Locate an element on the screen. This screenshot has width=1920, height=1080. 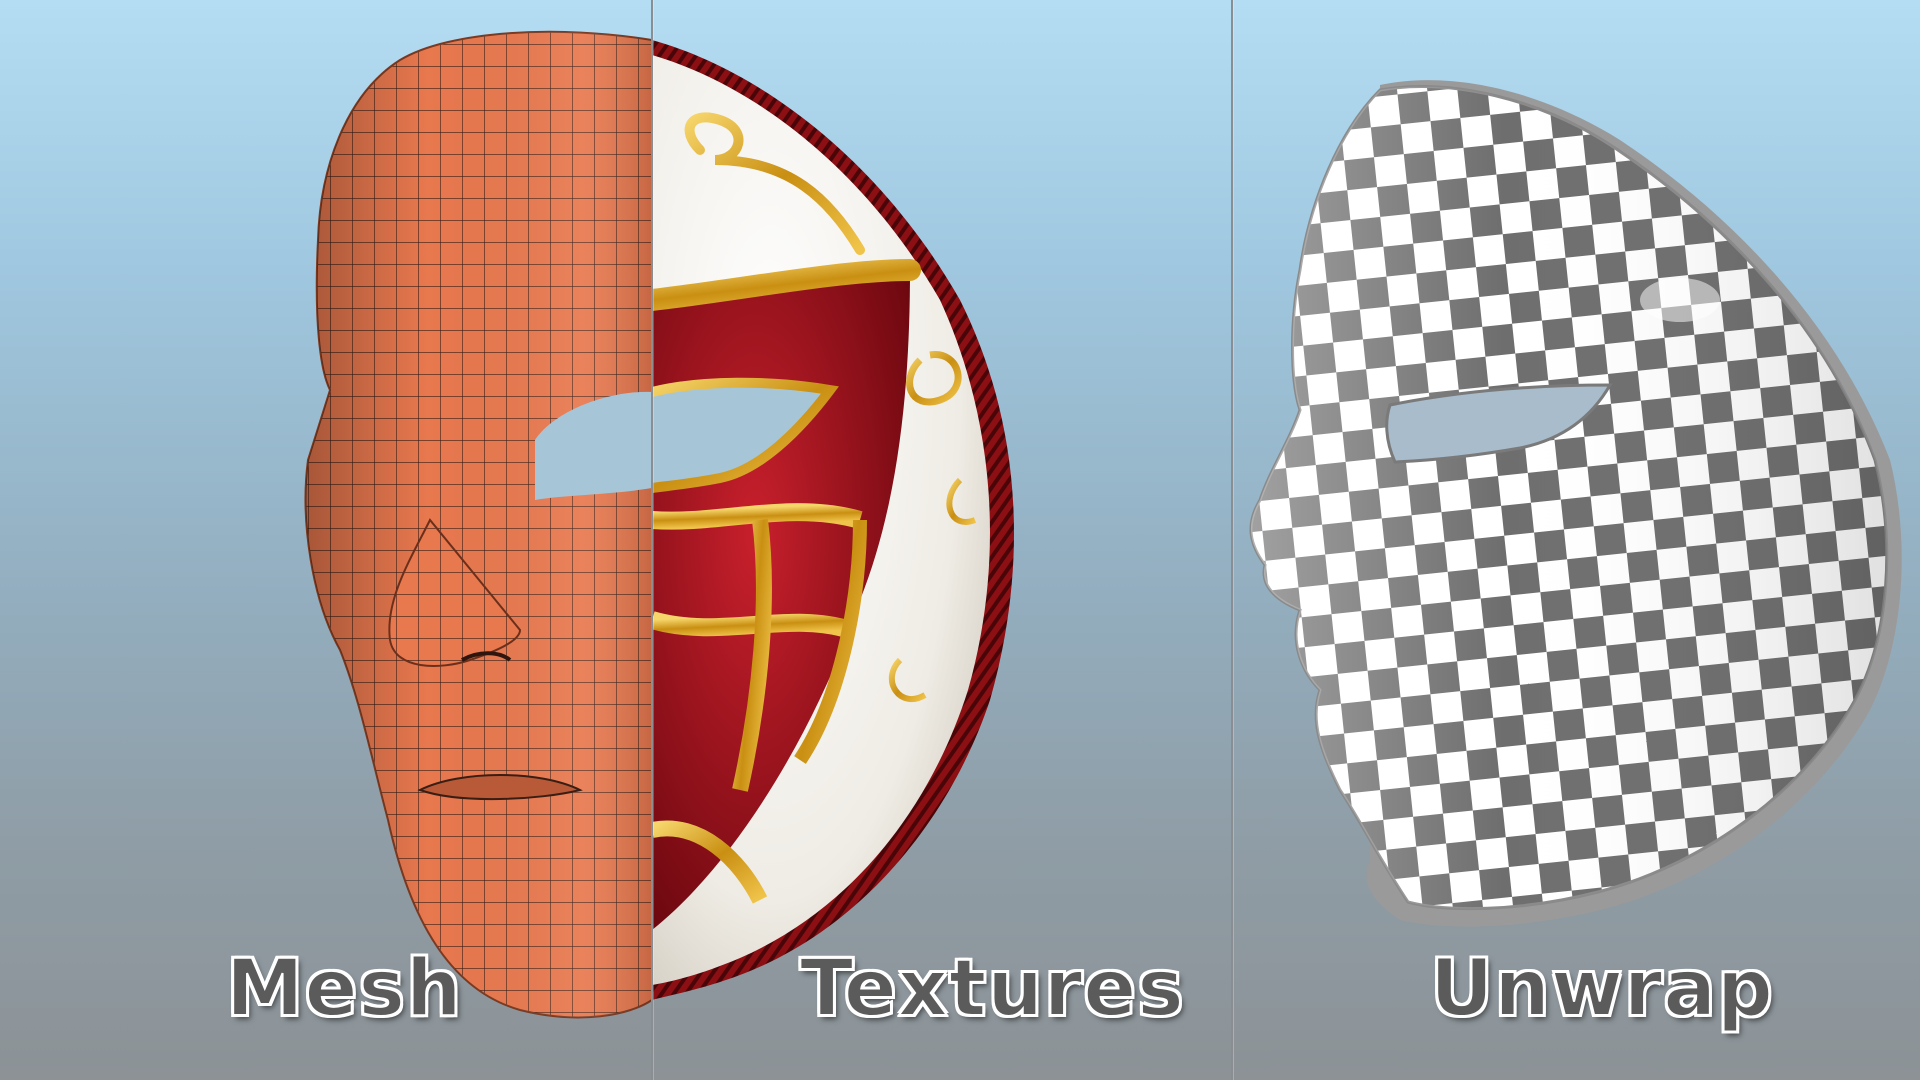
panel-divider-left is located at coordinates (652, 540).